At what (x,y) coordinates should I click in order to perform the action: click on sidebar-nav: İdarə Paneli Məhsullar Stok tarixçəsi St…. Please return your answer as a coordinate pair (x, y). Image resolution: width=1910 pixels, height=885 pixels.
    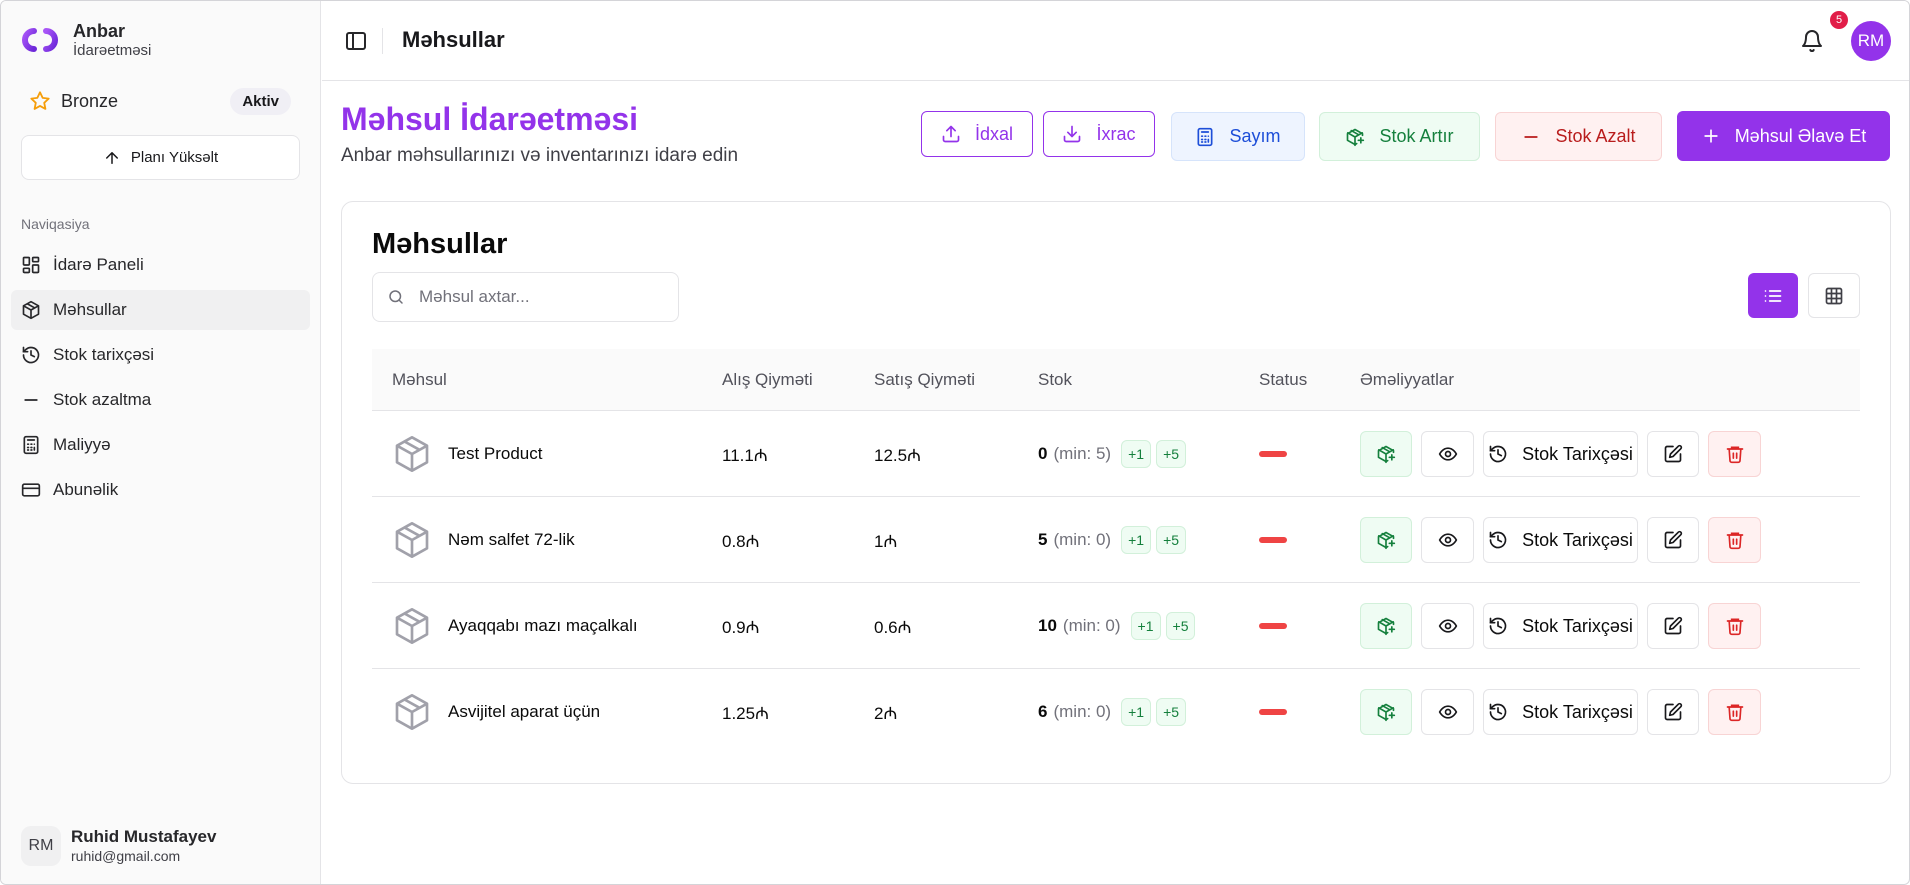
    Looking at the image, I should click on (160, 380).